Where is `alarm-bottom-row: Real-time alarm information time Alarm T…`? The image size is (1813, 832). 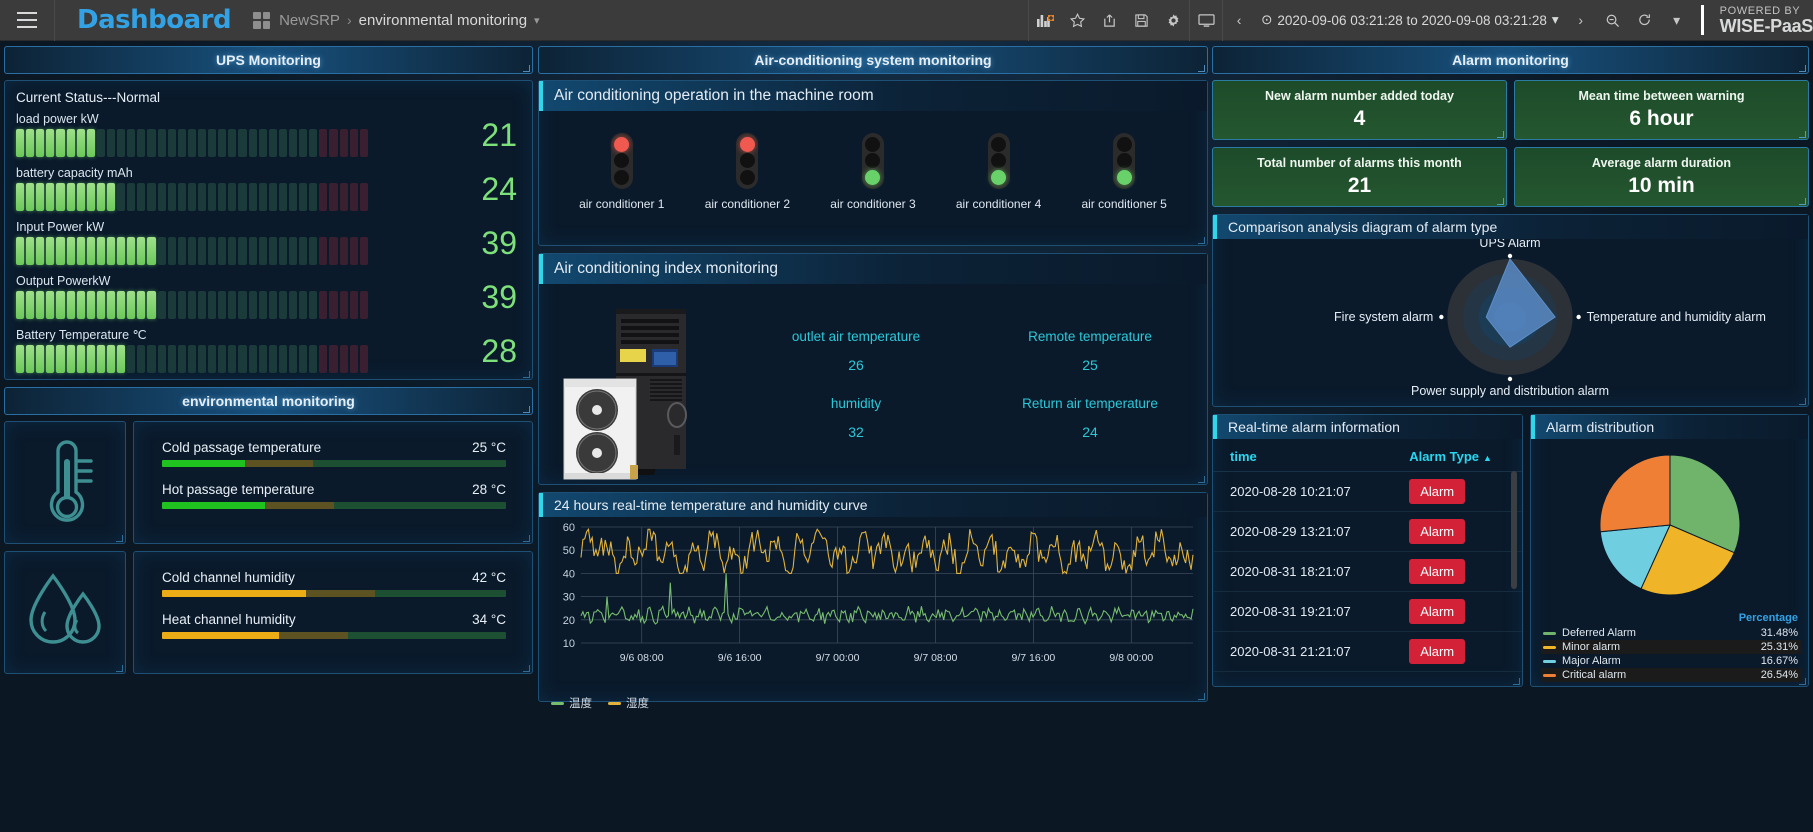 alarm-bottom-row: Real-time alarm information time Alarm T… is located at coordinates (1510, 550).